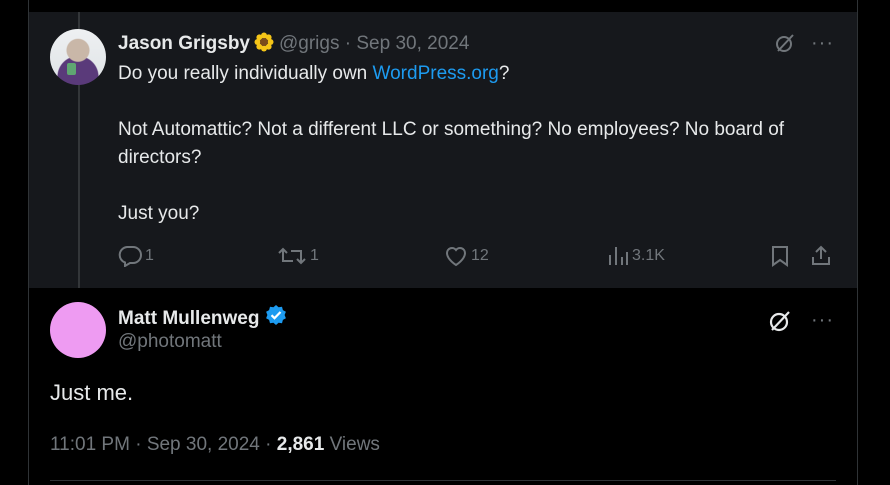 The width and height of the screenshot is (890, 485). What do you see at coordinates (90, 444) in the screenshot?
I see `tweet-time: 11:01 PM` at bounding box center [90, 444].